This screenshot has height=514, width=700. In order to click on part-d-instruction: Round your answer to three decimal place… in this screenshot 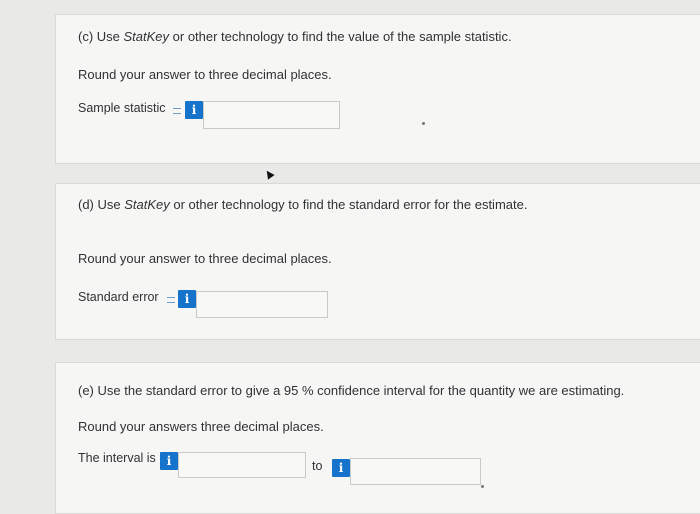, I will do `click(205, 258)`.